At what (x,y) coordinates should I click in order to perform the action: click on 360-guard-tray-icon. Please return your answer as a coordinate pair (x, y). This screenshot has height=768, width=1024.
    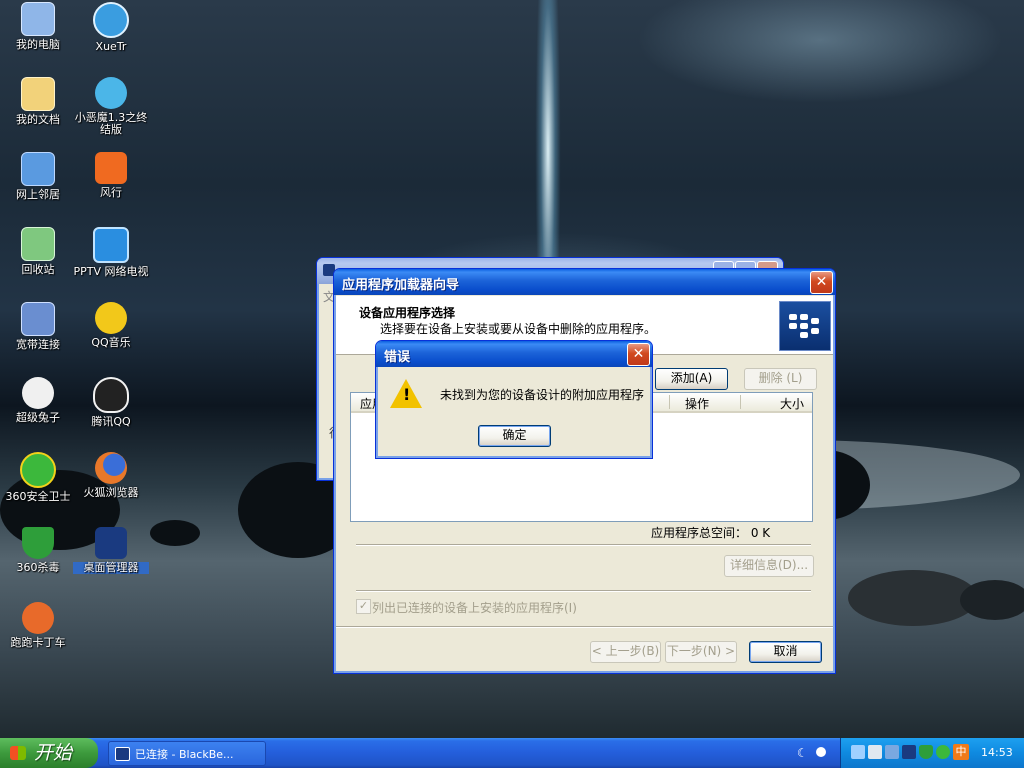
    Looking at the image, I should click on (943, 752).